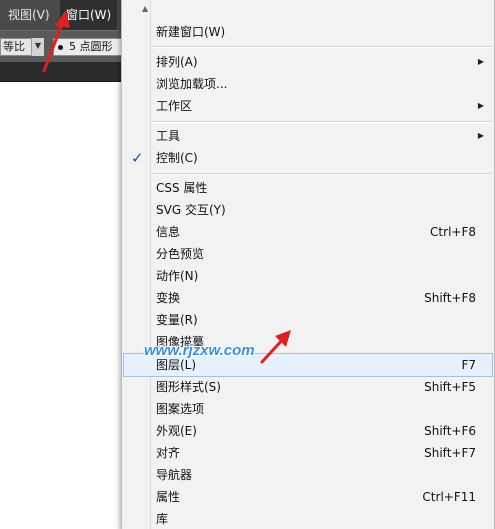 The image size is (495, 529). What do you see at coordinates (168, 453) in the screenshot?
I see `menu-item-label: 对齐` at bounding box center [168, 453].